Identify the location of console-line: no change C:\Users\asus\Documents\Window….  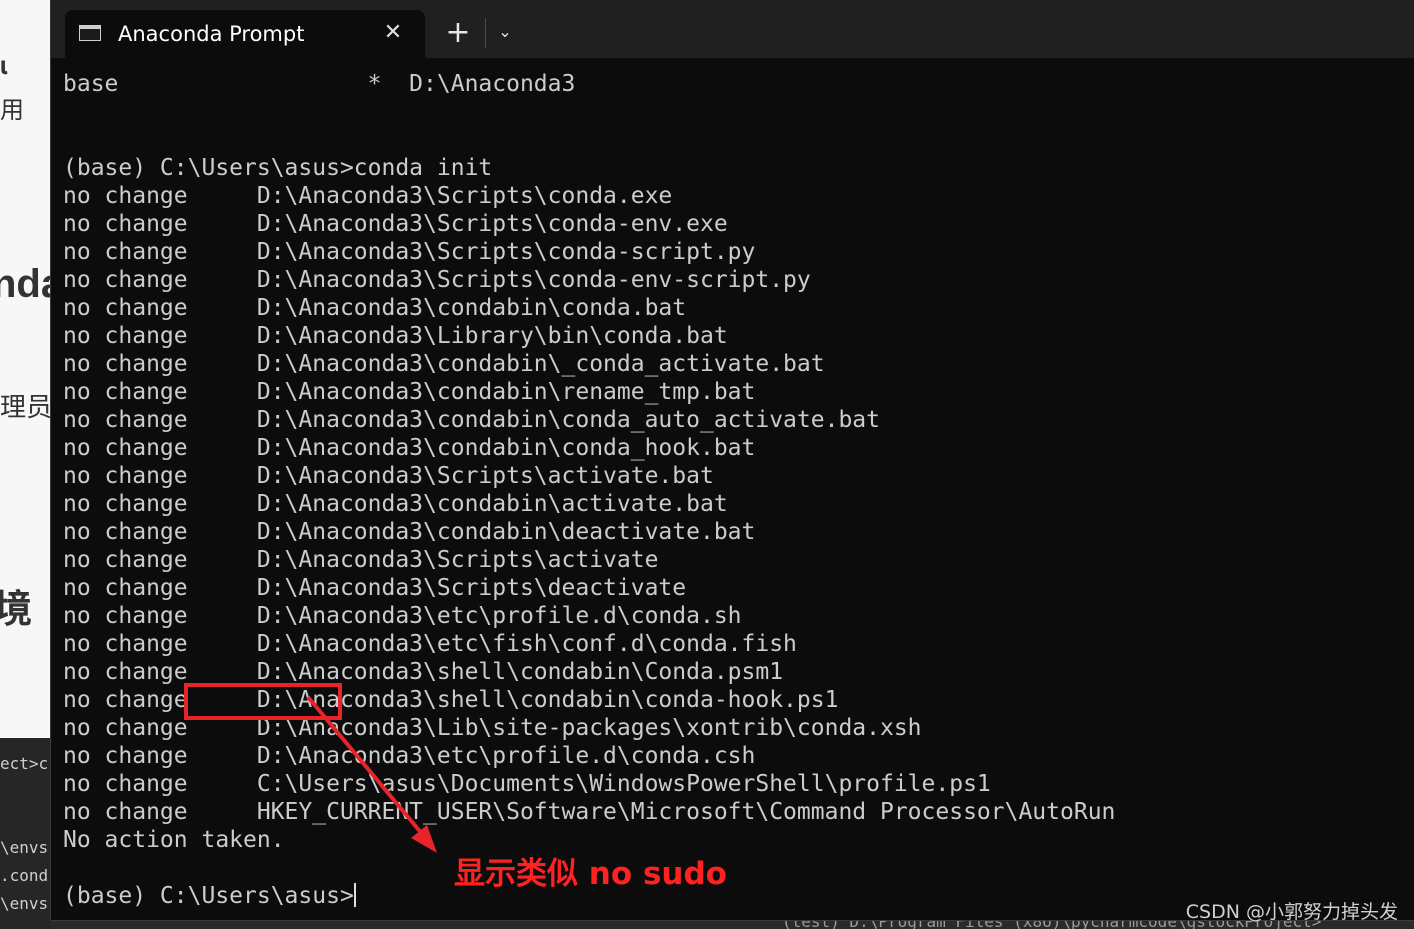
(527, 784).